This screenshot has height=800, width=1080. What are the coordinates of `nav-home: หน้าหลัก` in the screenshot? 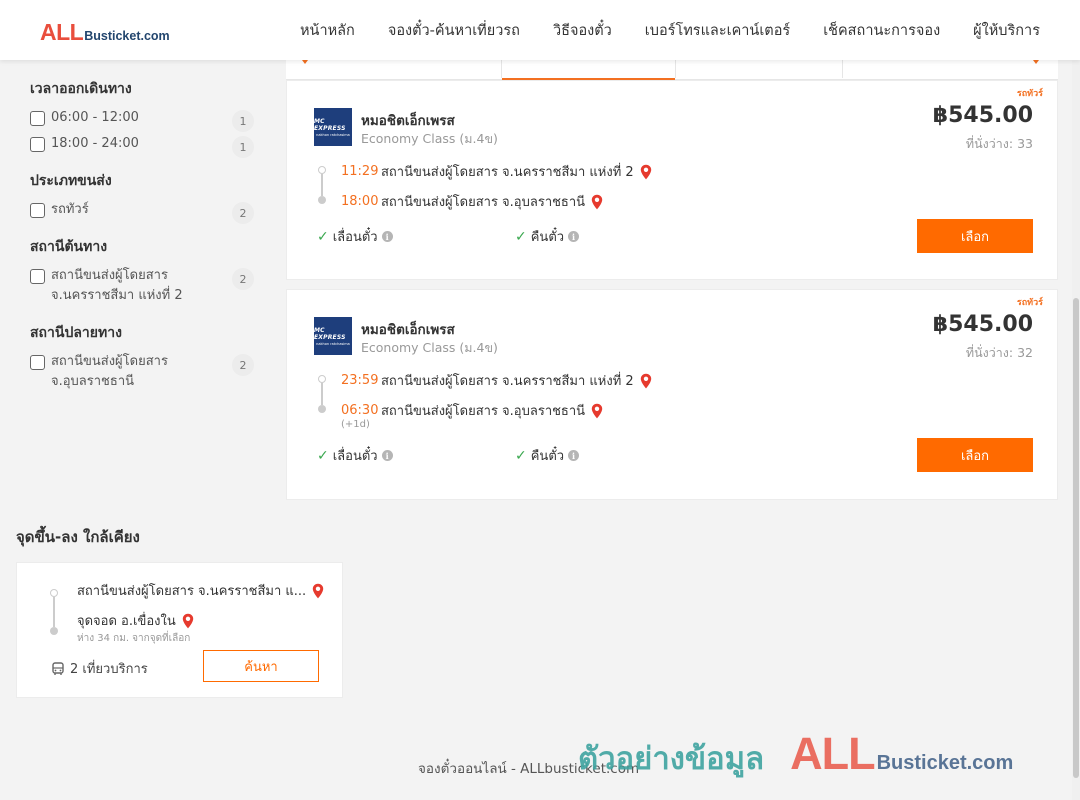 It's located at (327, 30).